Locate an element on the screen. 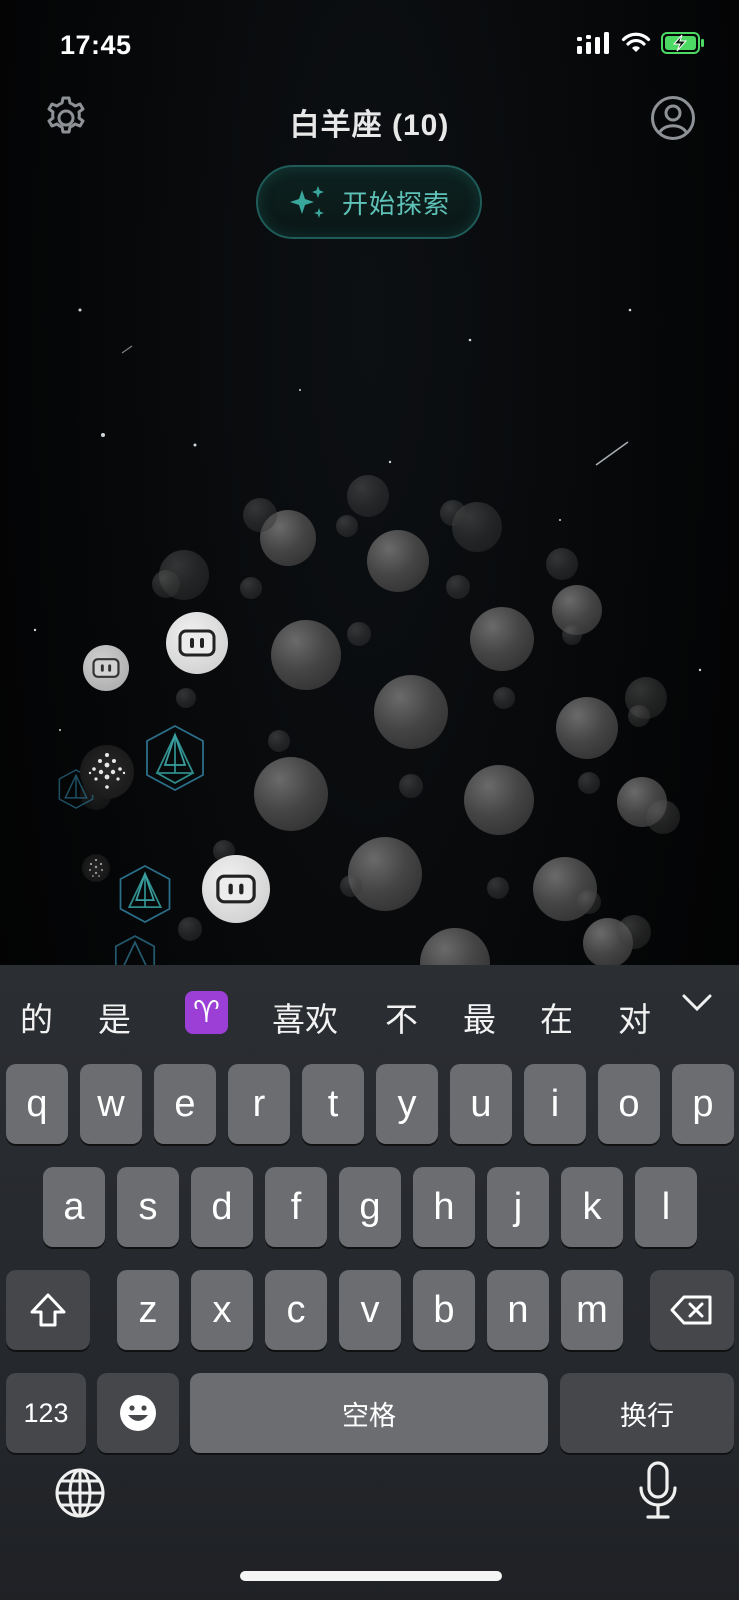 The image size is (739, 1600). microphone-icon is located at coordinates (658, 1490).